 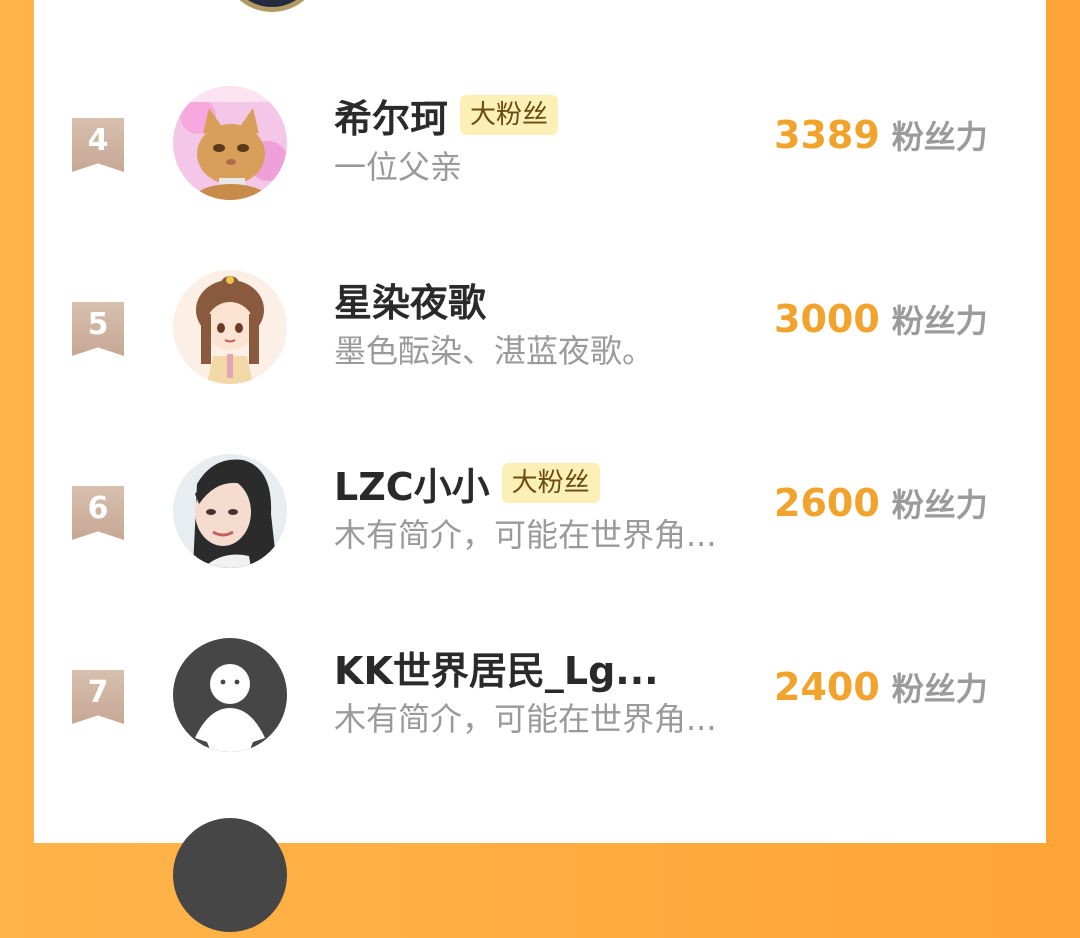 What do you see at coordinates (827, 319) in the screenshot?
I see `fan-power-value: 3000` at bounding box center [827, 319].